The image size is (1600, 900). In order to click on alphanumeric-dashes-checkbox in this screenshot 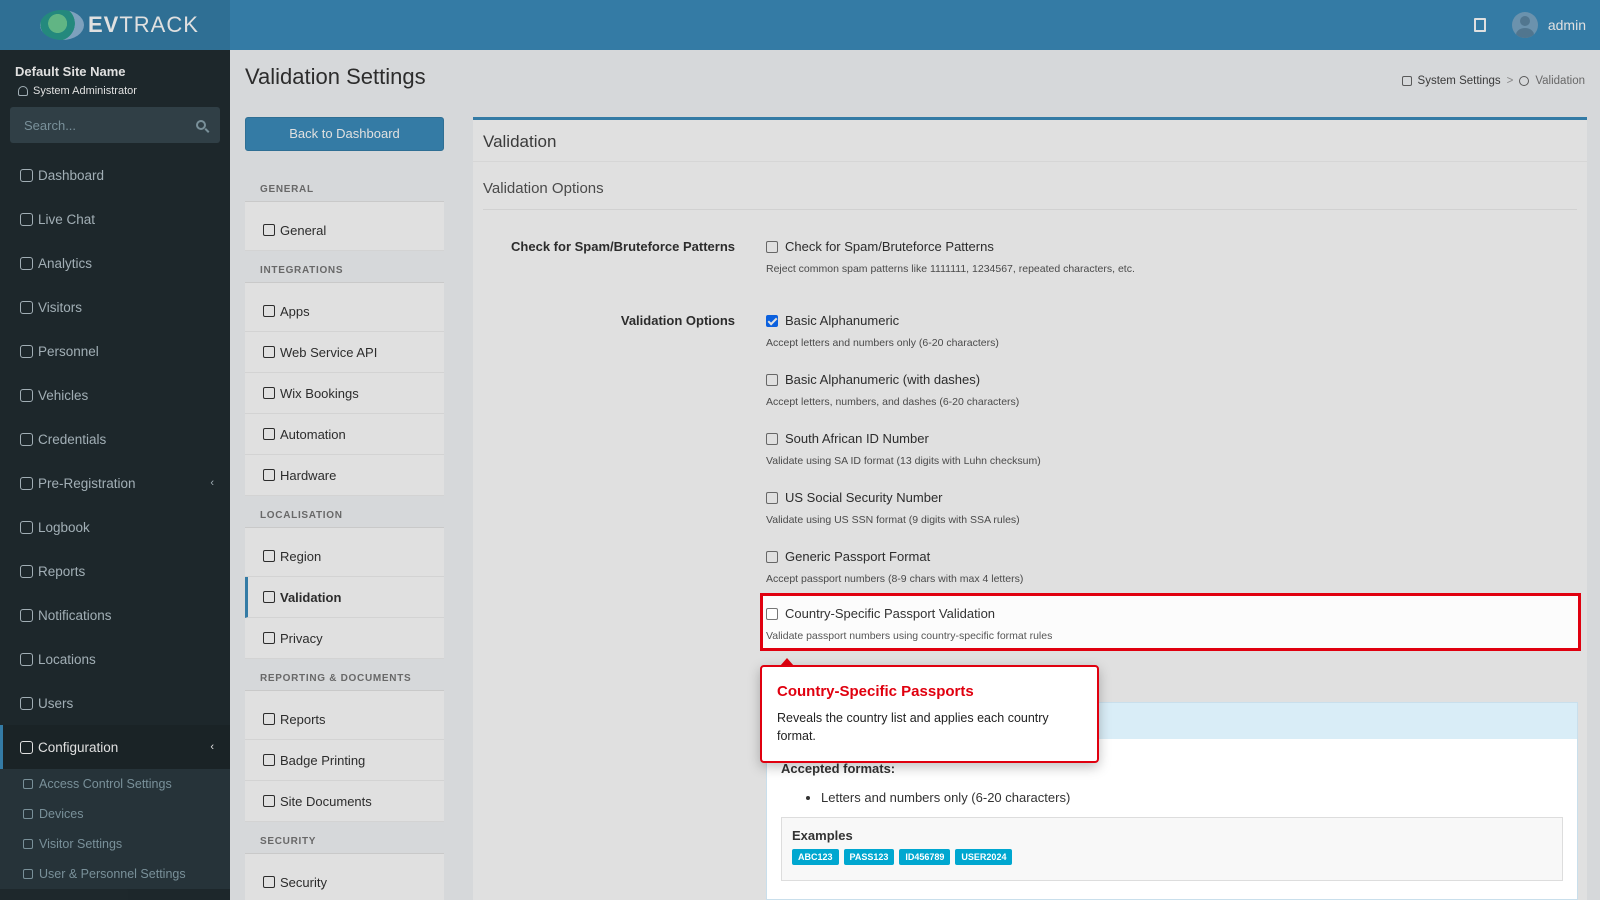, I will do `click(772, 379)`.